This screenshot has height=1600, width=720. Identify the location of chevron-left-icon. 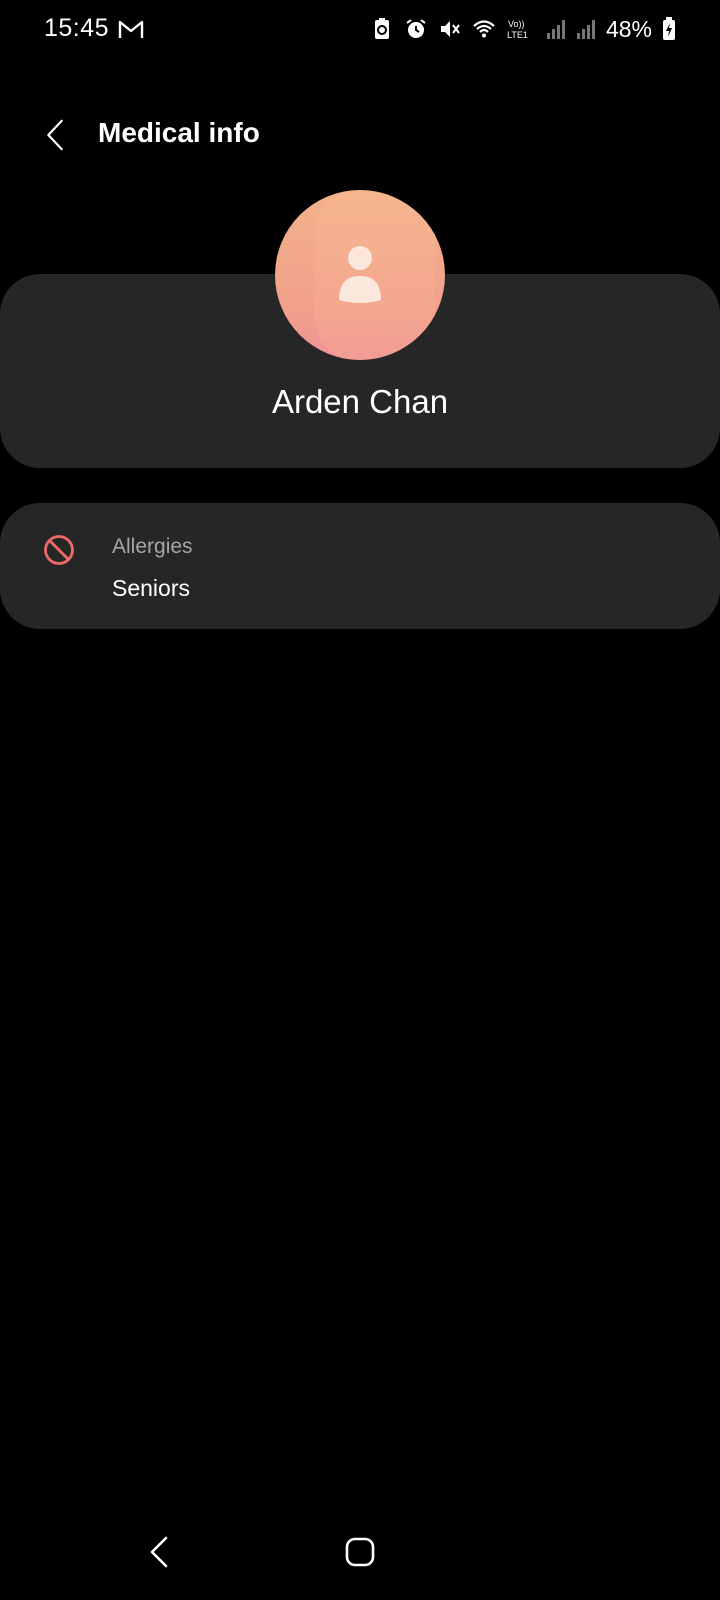
(55, 135).